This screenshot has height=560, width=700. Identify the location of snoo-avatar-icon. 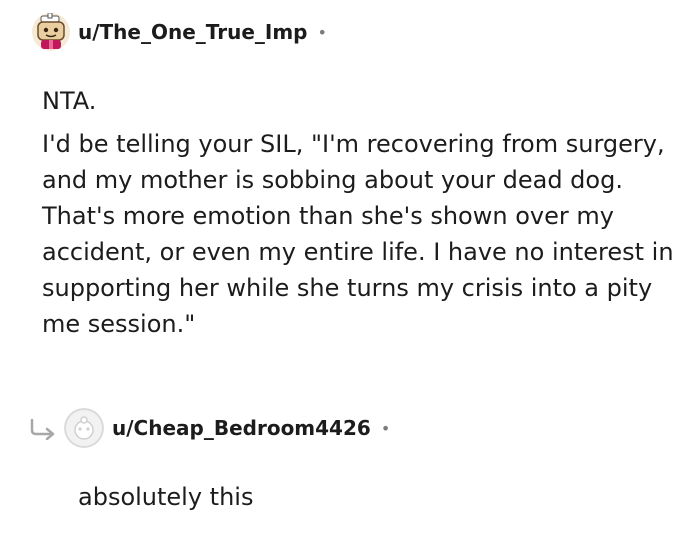
(51, 32).